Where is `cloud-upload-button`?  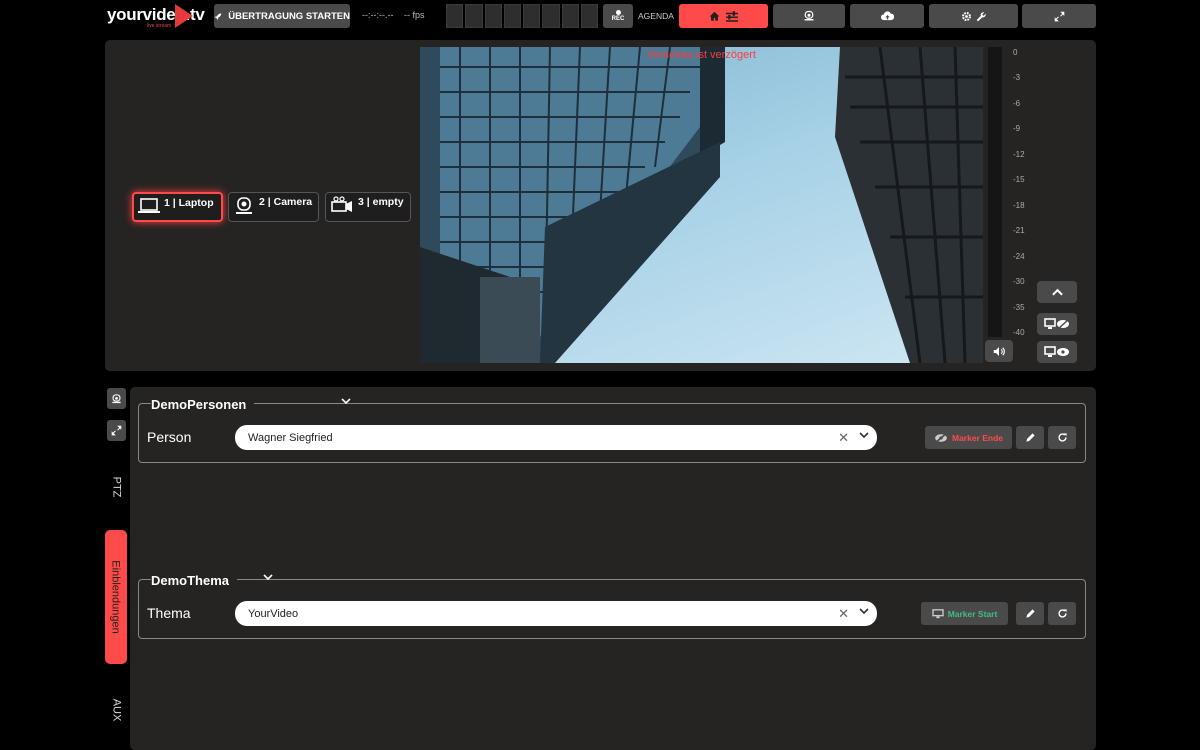 cloud-upload-button is located at coordinates (887, 16).